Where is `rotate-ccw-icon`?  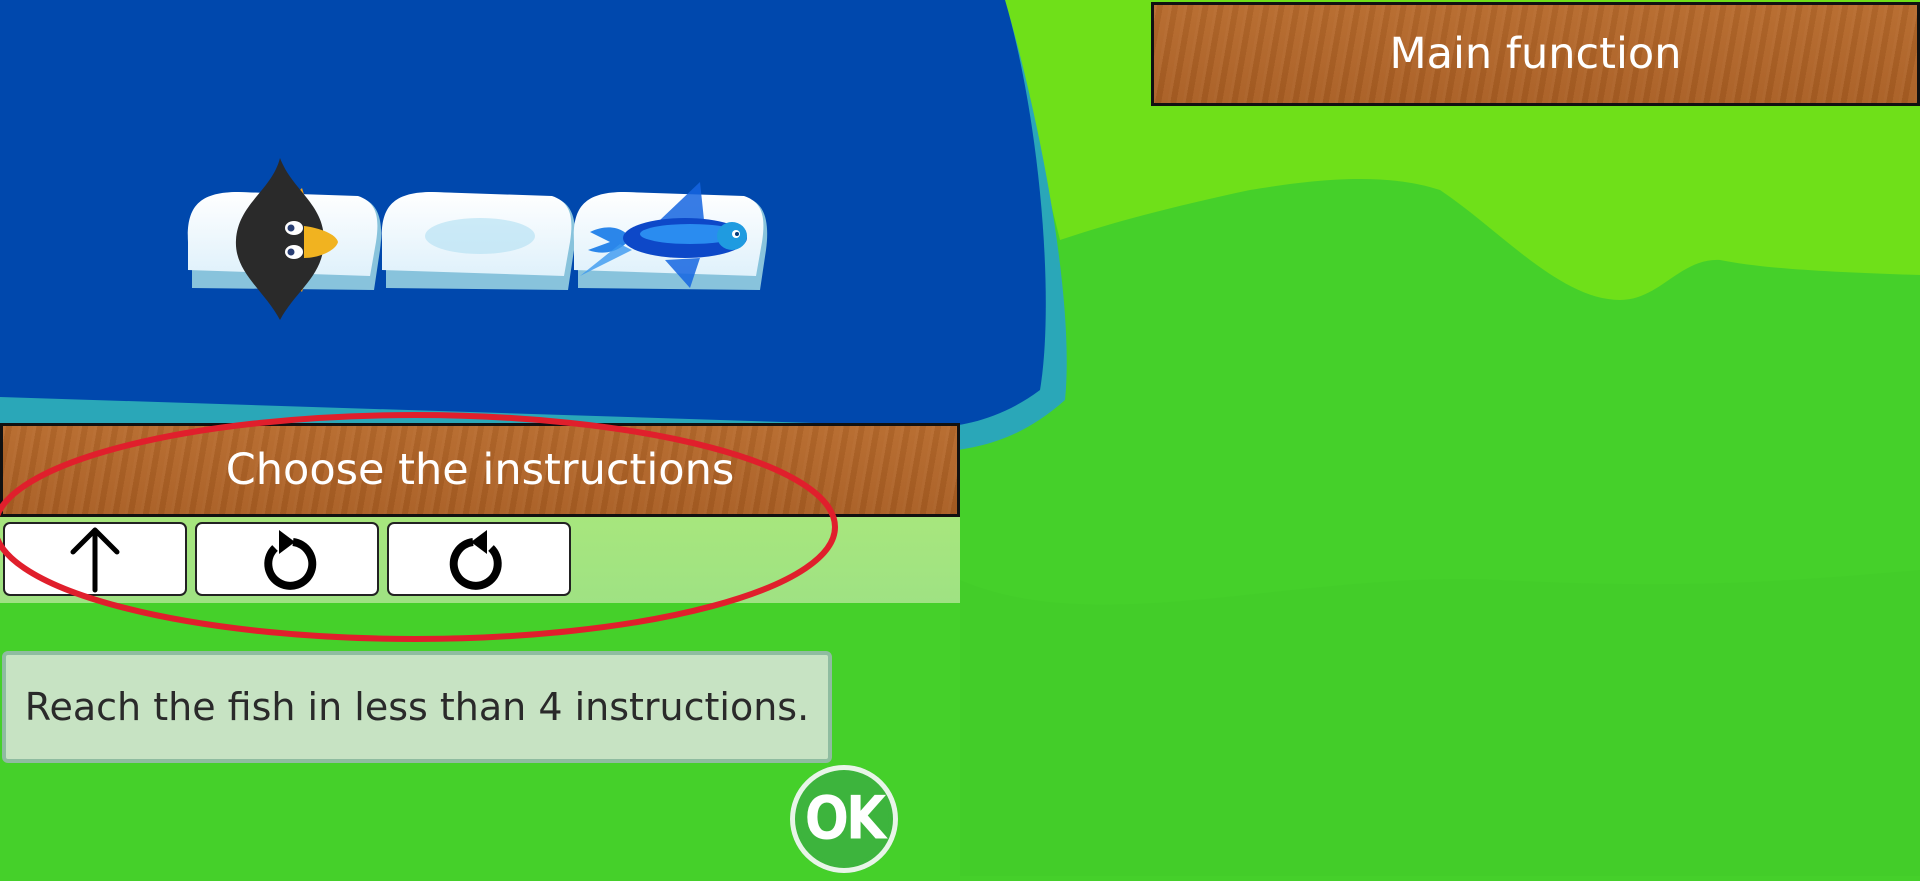
rotate-ccw-icon is located at coordinates (290, 560).